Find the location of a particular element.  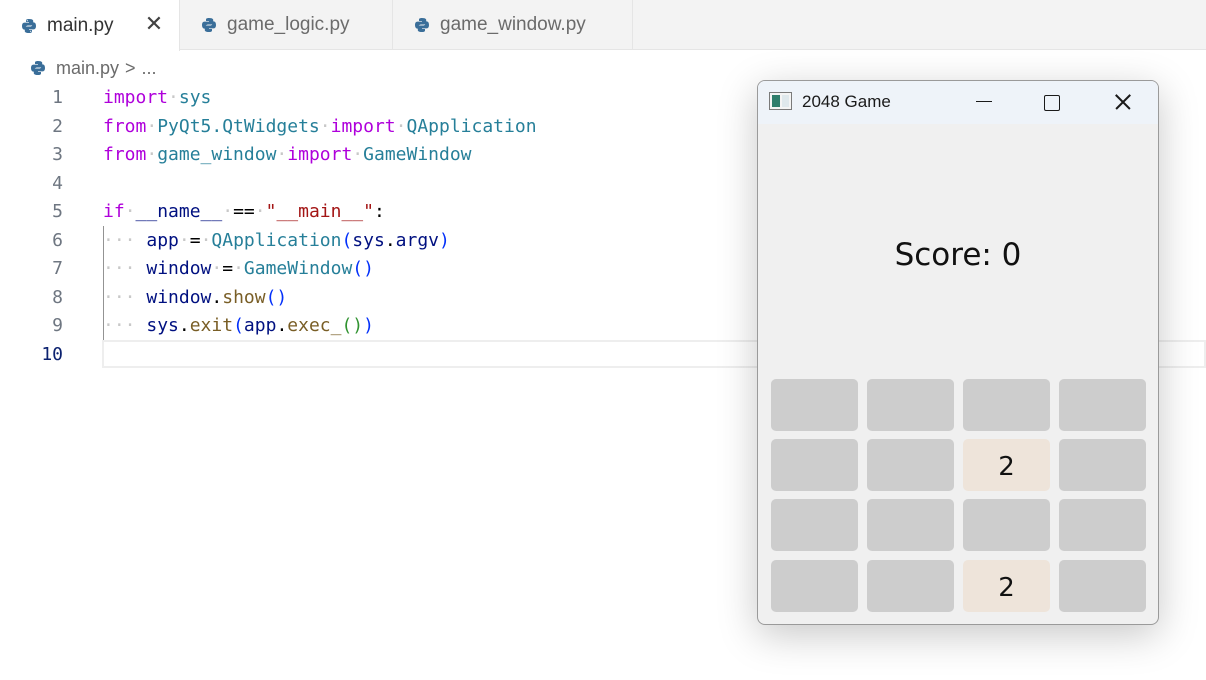

close-icon is located at coordinates (1123, 102).